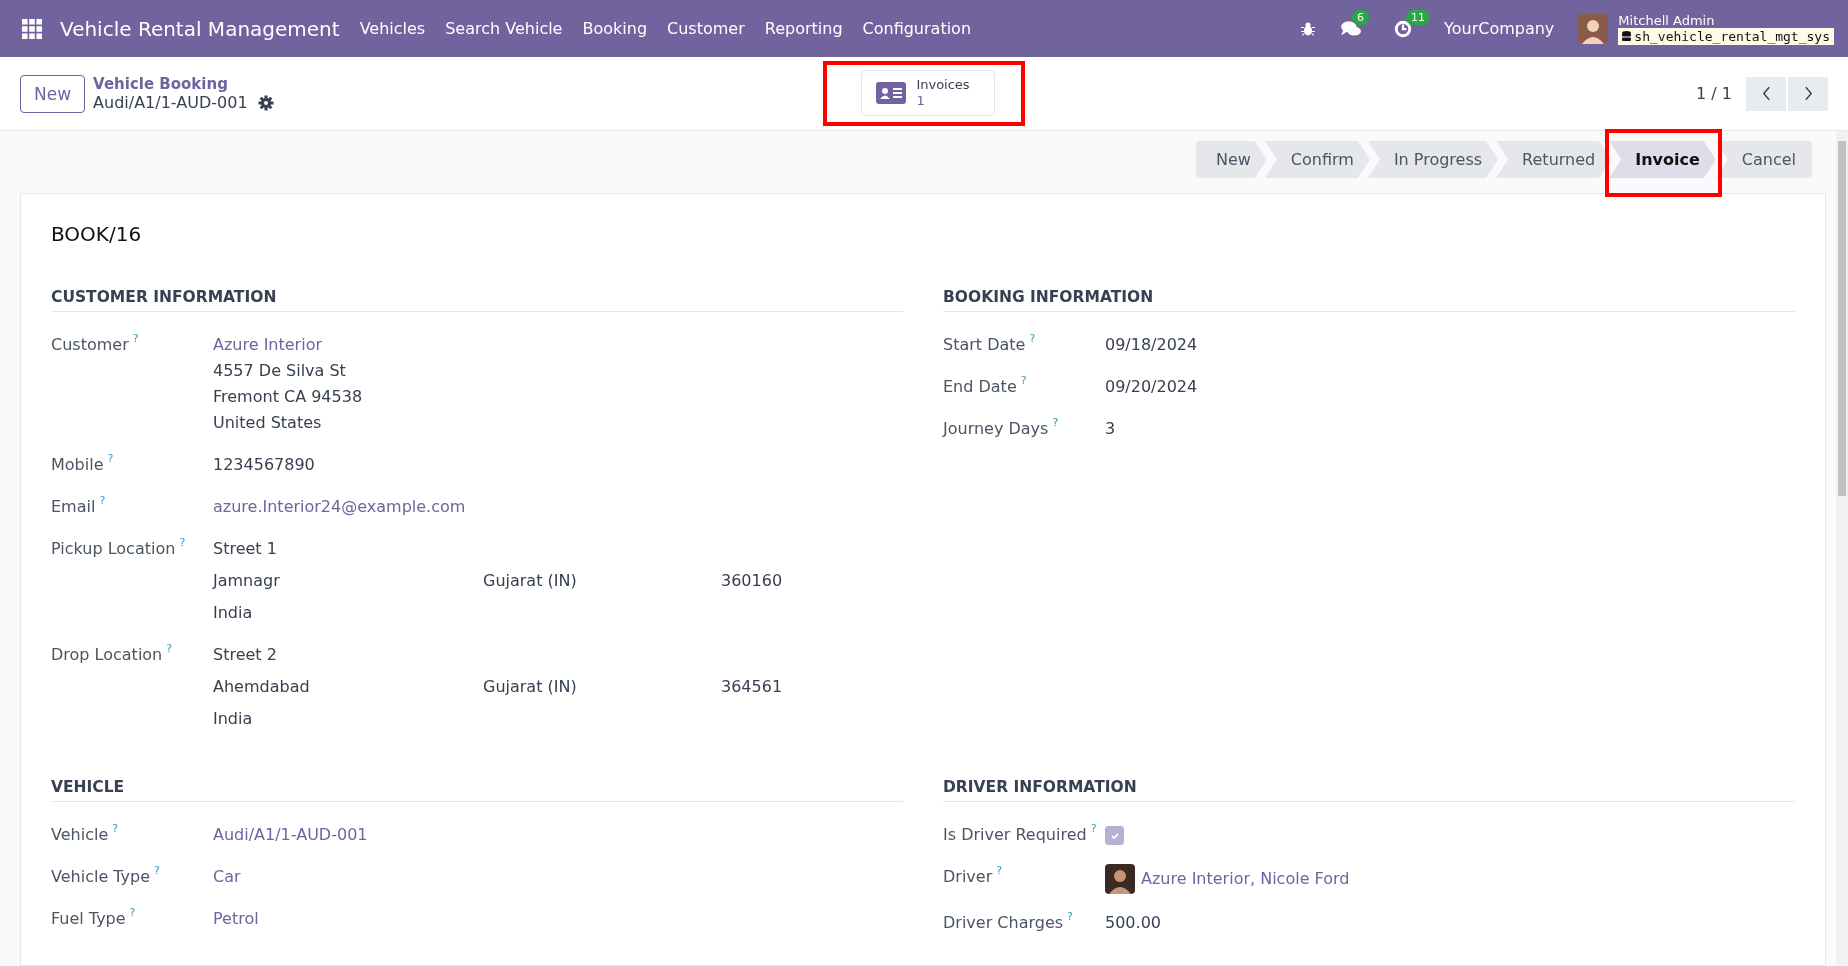  What do you see at coordinates (279, 371) in the screenshot?
I see `address-line: 4557 De Silva St` at bounding box center [279, 371].